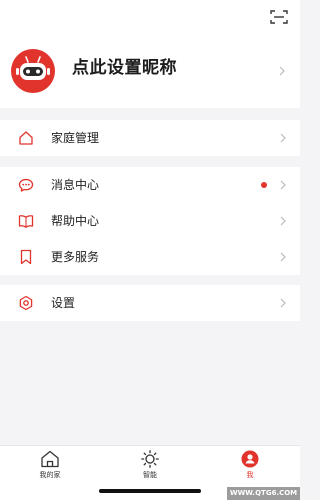 Image resolution: width=320 pixels, height=500 pixels. What do you see at coordinates (75, 185) in the screenshot?
I see `menu-item-label: 消息中心` at bounding box center [75, 185].